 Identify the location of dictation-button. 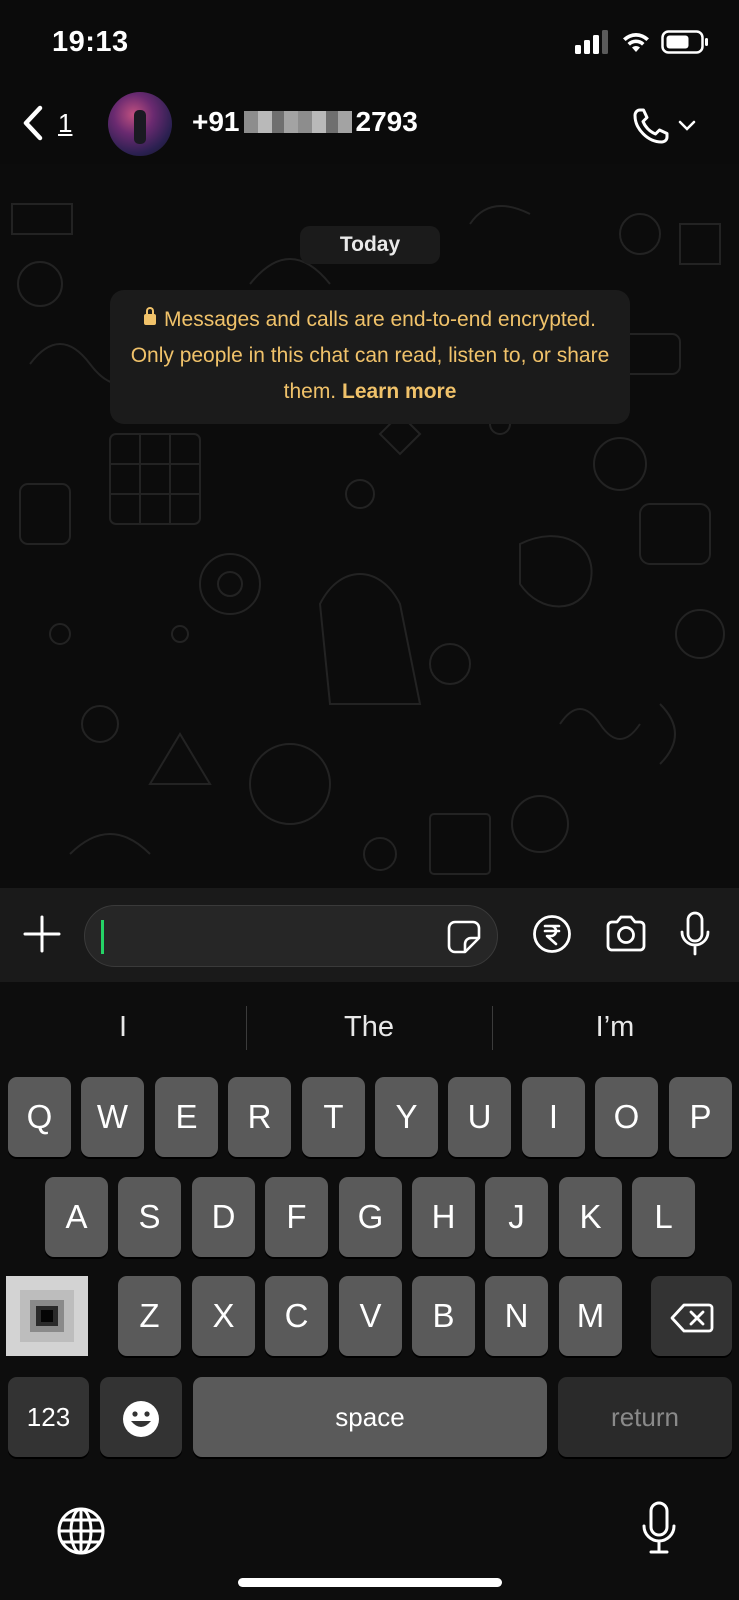
(659, 1530).